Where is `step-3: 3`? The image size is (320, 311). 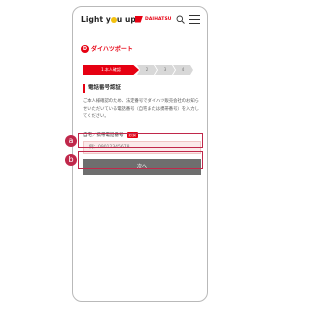 step-3: 3 is located at coordinates (165, 70).